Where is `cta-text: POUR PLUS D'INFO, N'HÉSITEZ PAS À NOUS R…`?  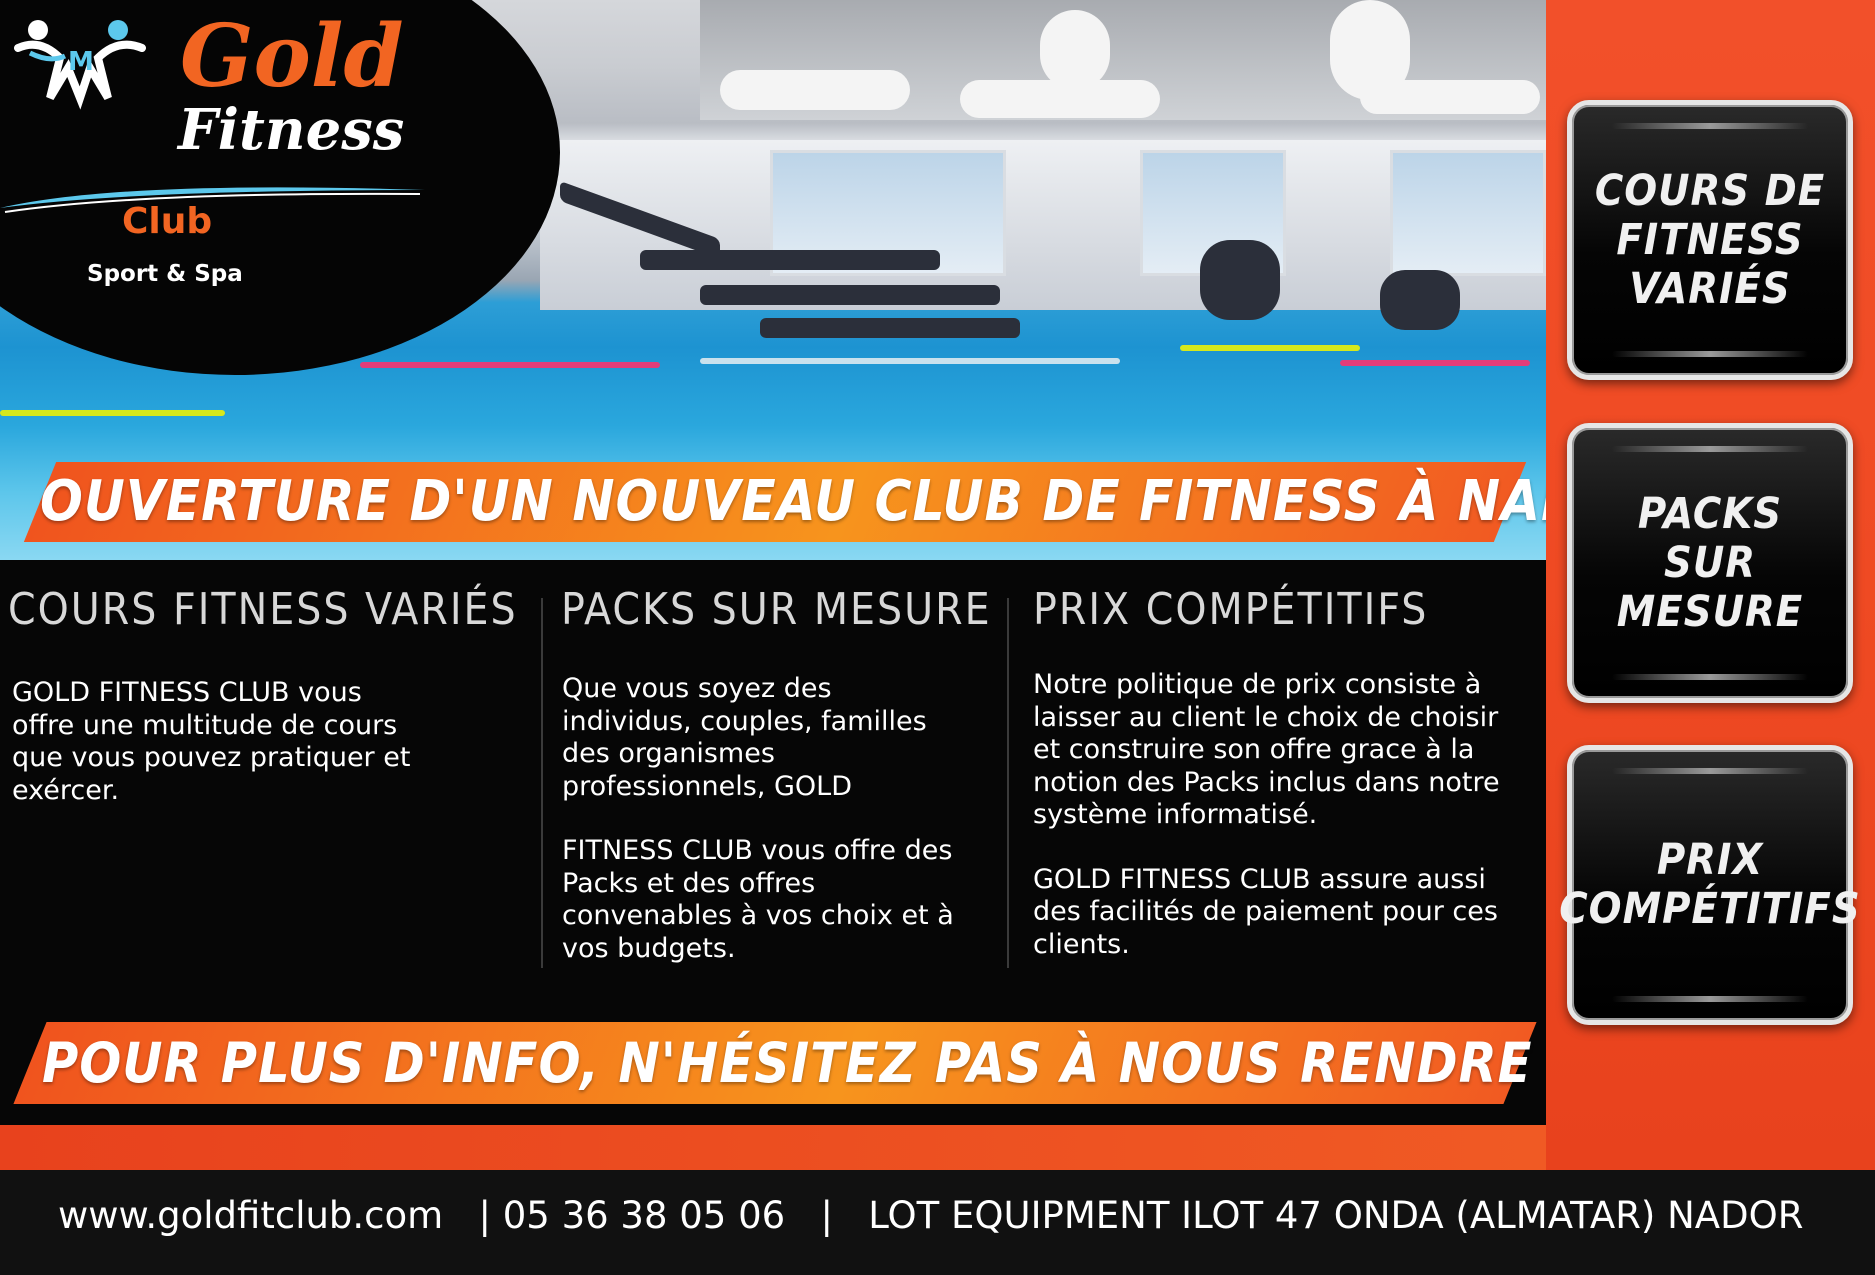 cta-text: POUR PLUS D'INFO, N'HÉSITEZ PAS À NOUS R… is located at coordinates (889, 1063).